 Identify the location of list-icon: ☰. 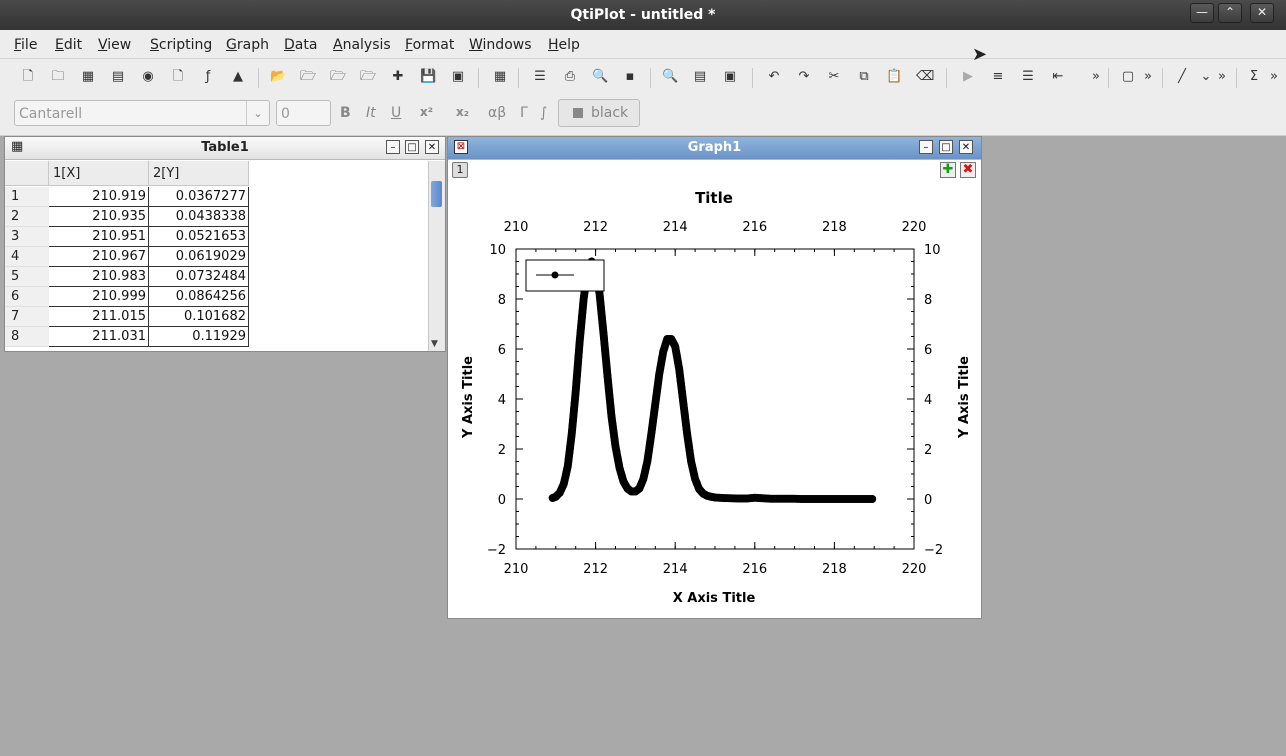
(1028, 77).